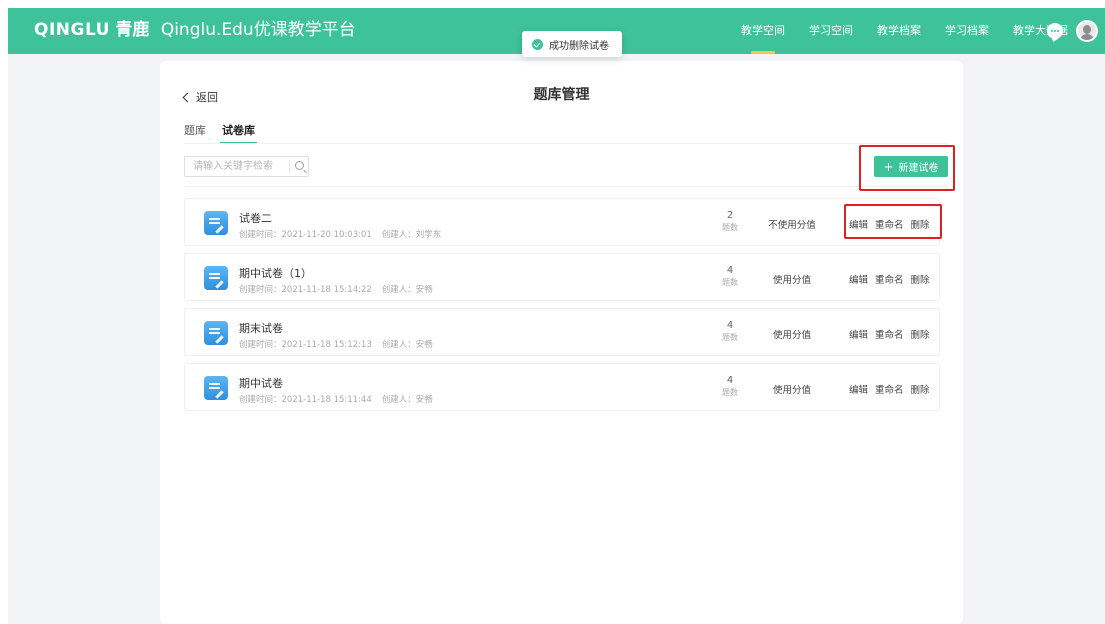 Image resolution: width=1105 pixels, height=624 pixels. I want to click on nav-teaching-archive: 教学档案, so click(899, 31).